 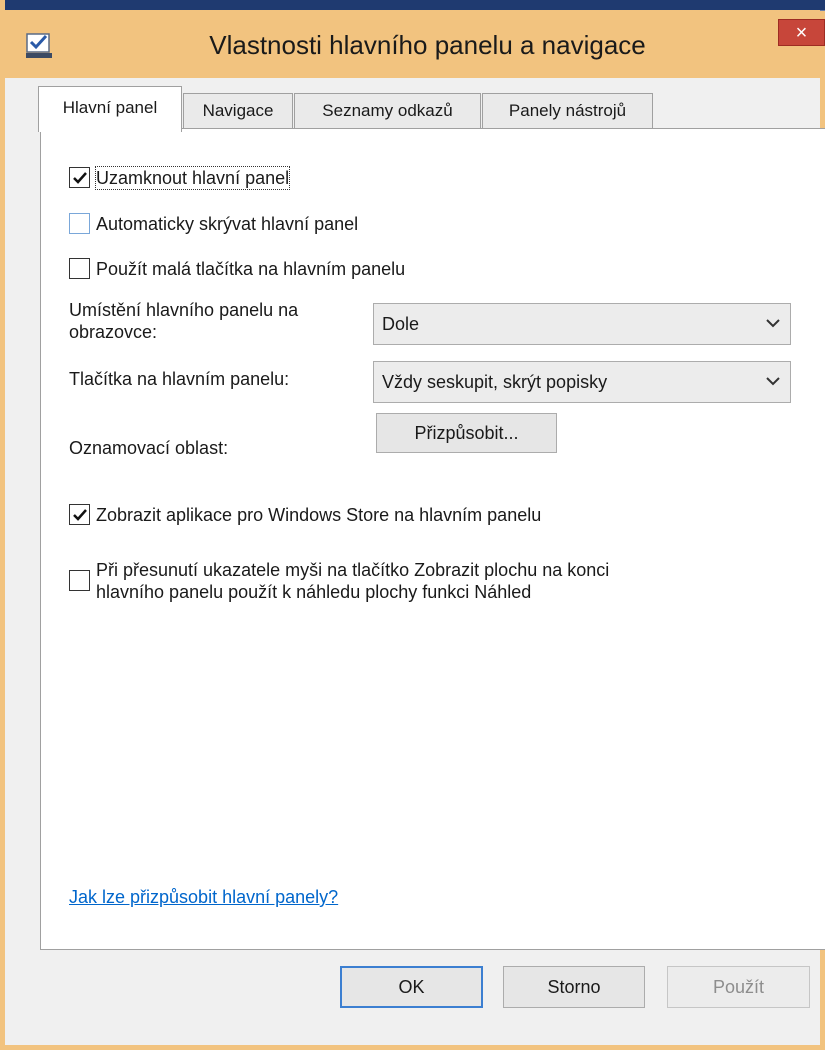 I want to click on close-button: ×, so click(x=801, y=32).